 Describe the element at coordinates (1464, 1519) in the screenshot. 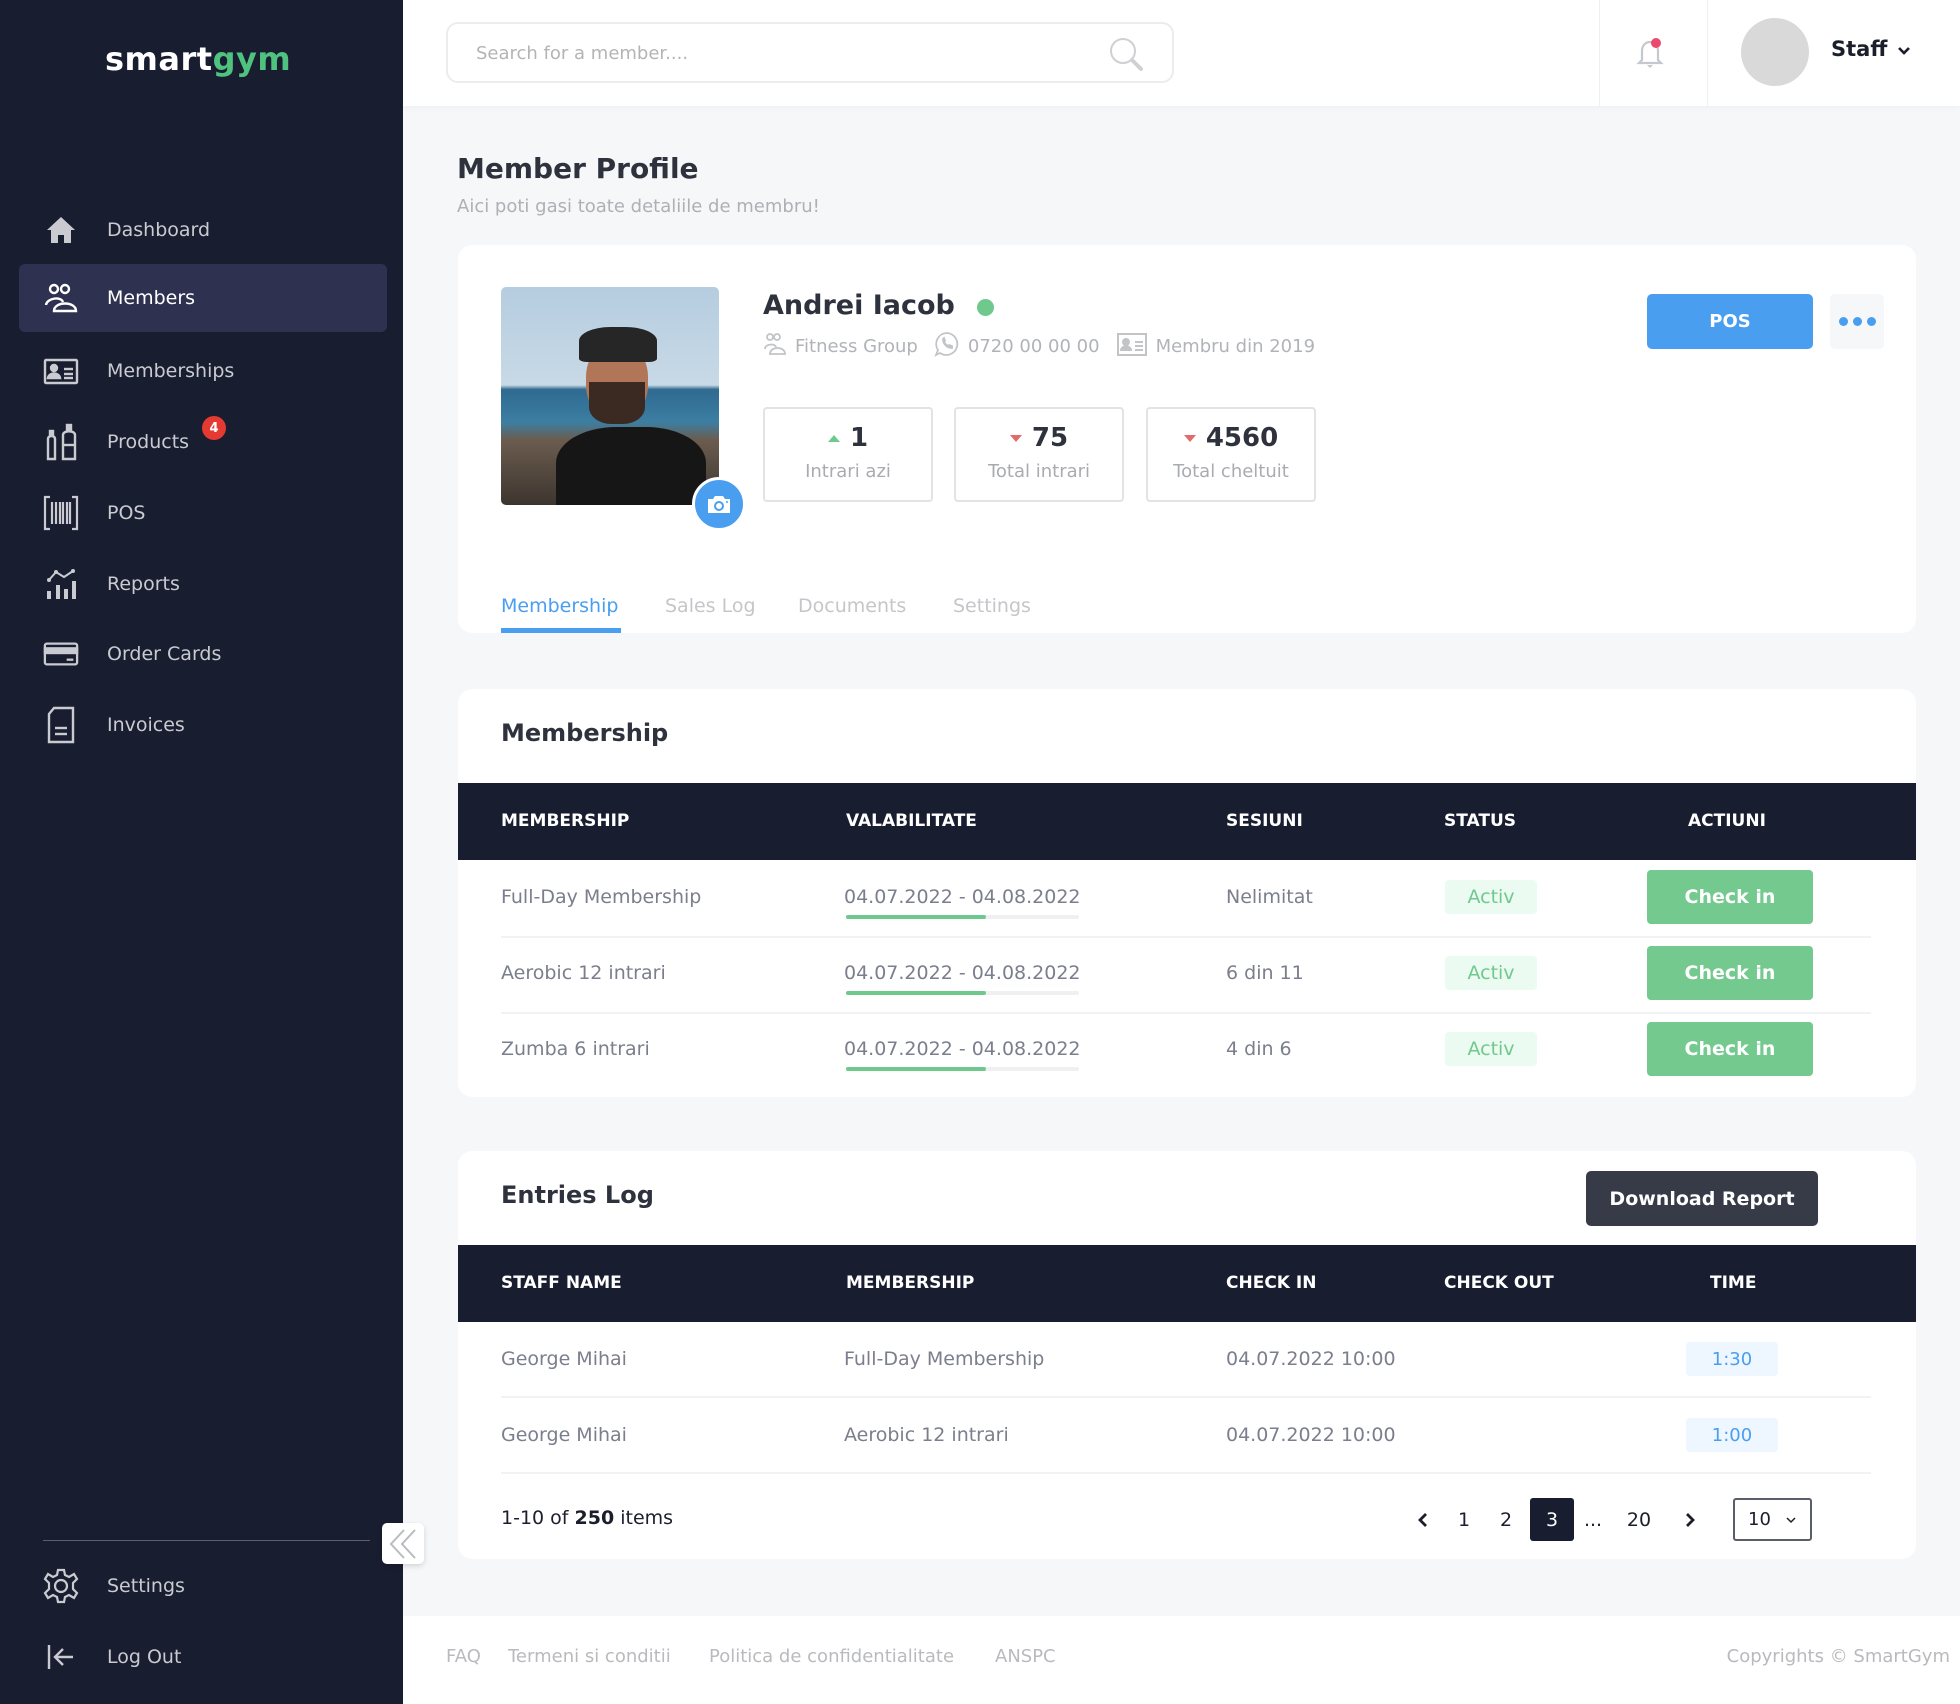

I see `page-1: 1` at that location.